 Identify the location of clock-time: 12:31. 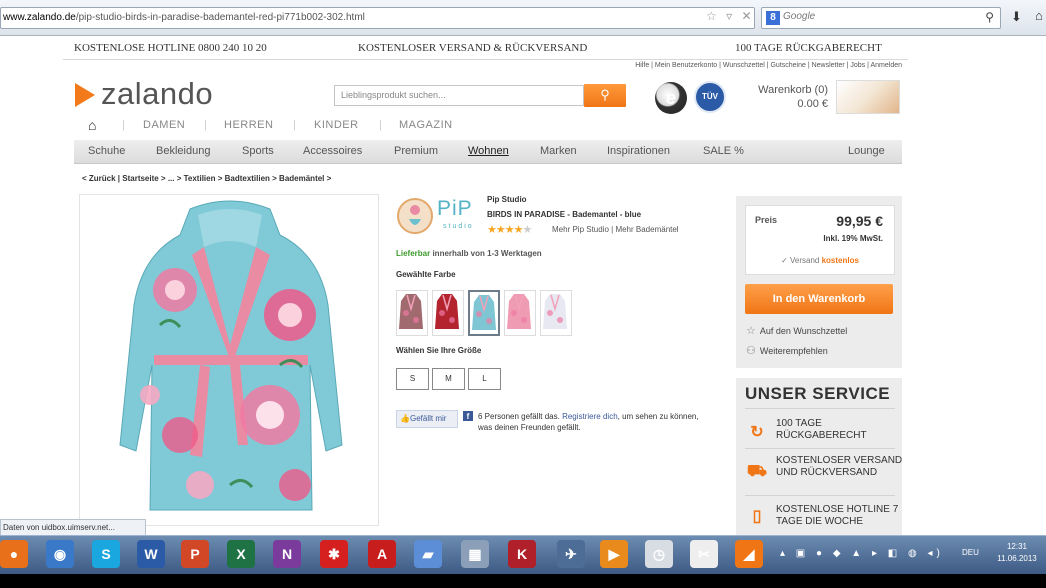
(1017, 546).